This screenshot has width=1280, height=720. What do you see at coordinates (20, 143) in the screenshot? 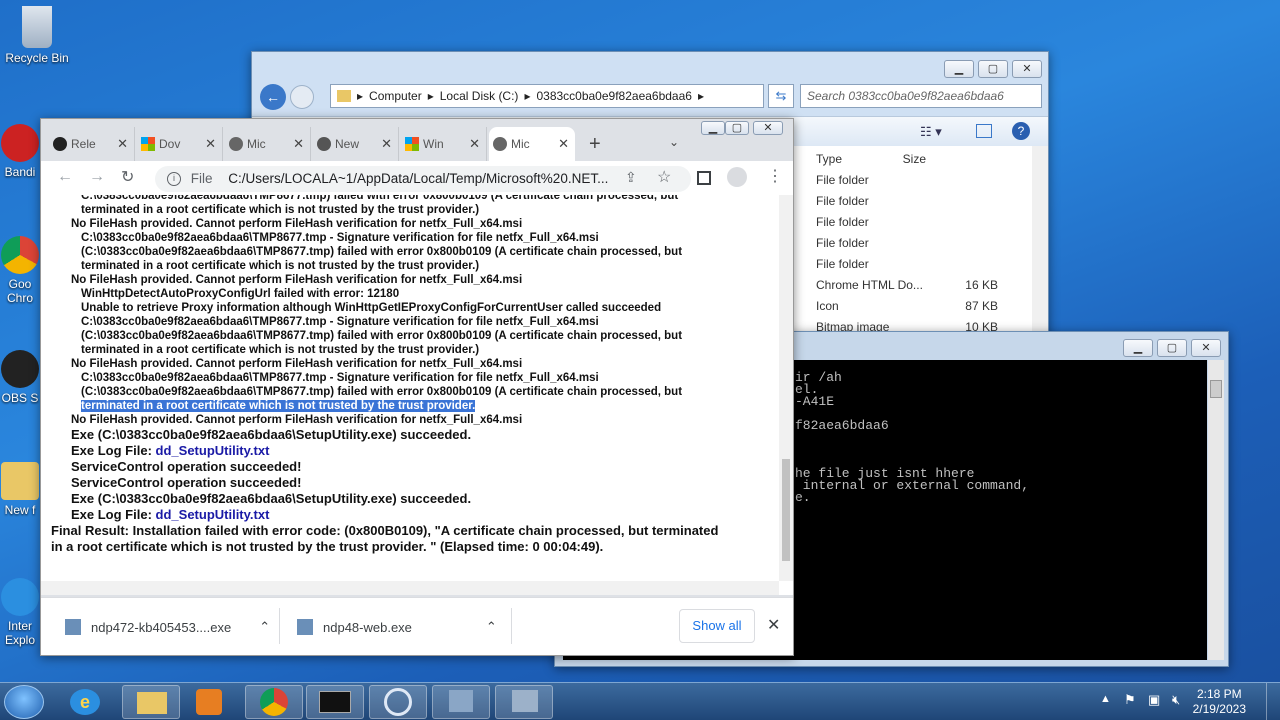
I see `bandicam-icon` at bounding box center [20, 143].